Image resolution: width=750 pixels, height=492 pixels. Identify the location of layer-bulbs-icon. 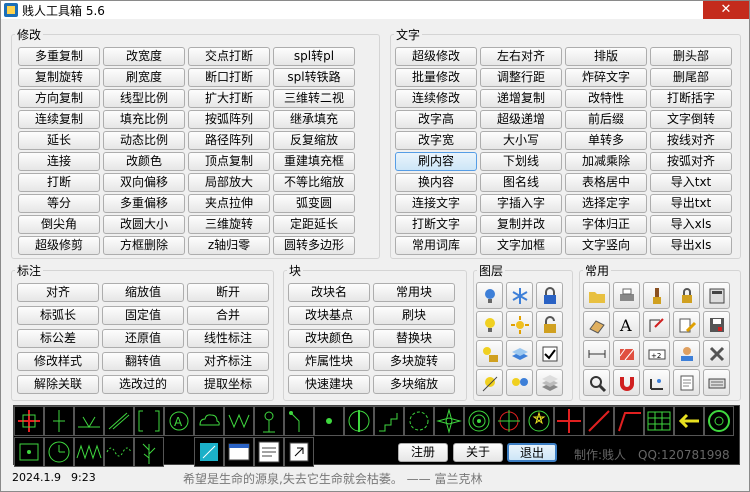
(519, 382).